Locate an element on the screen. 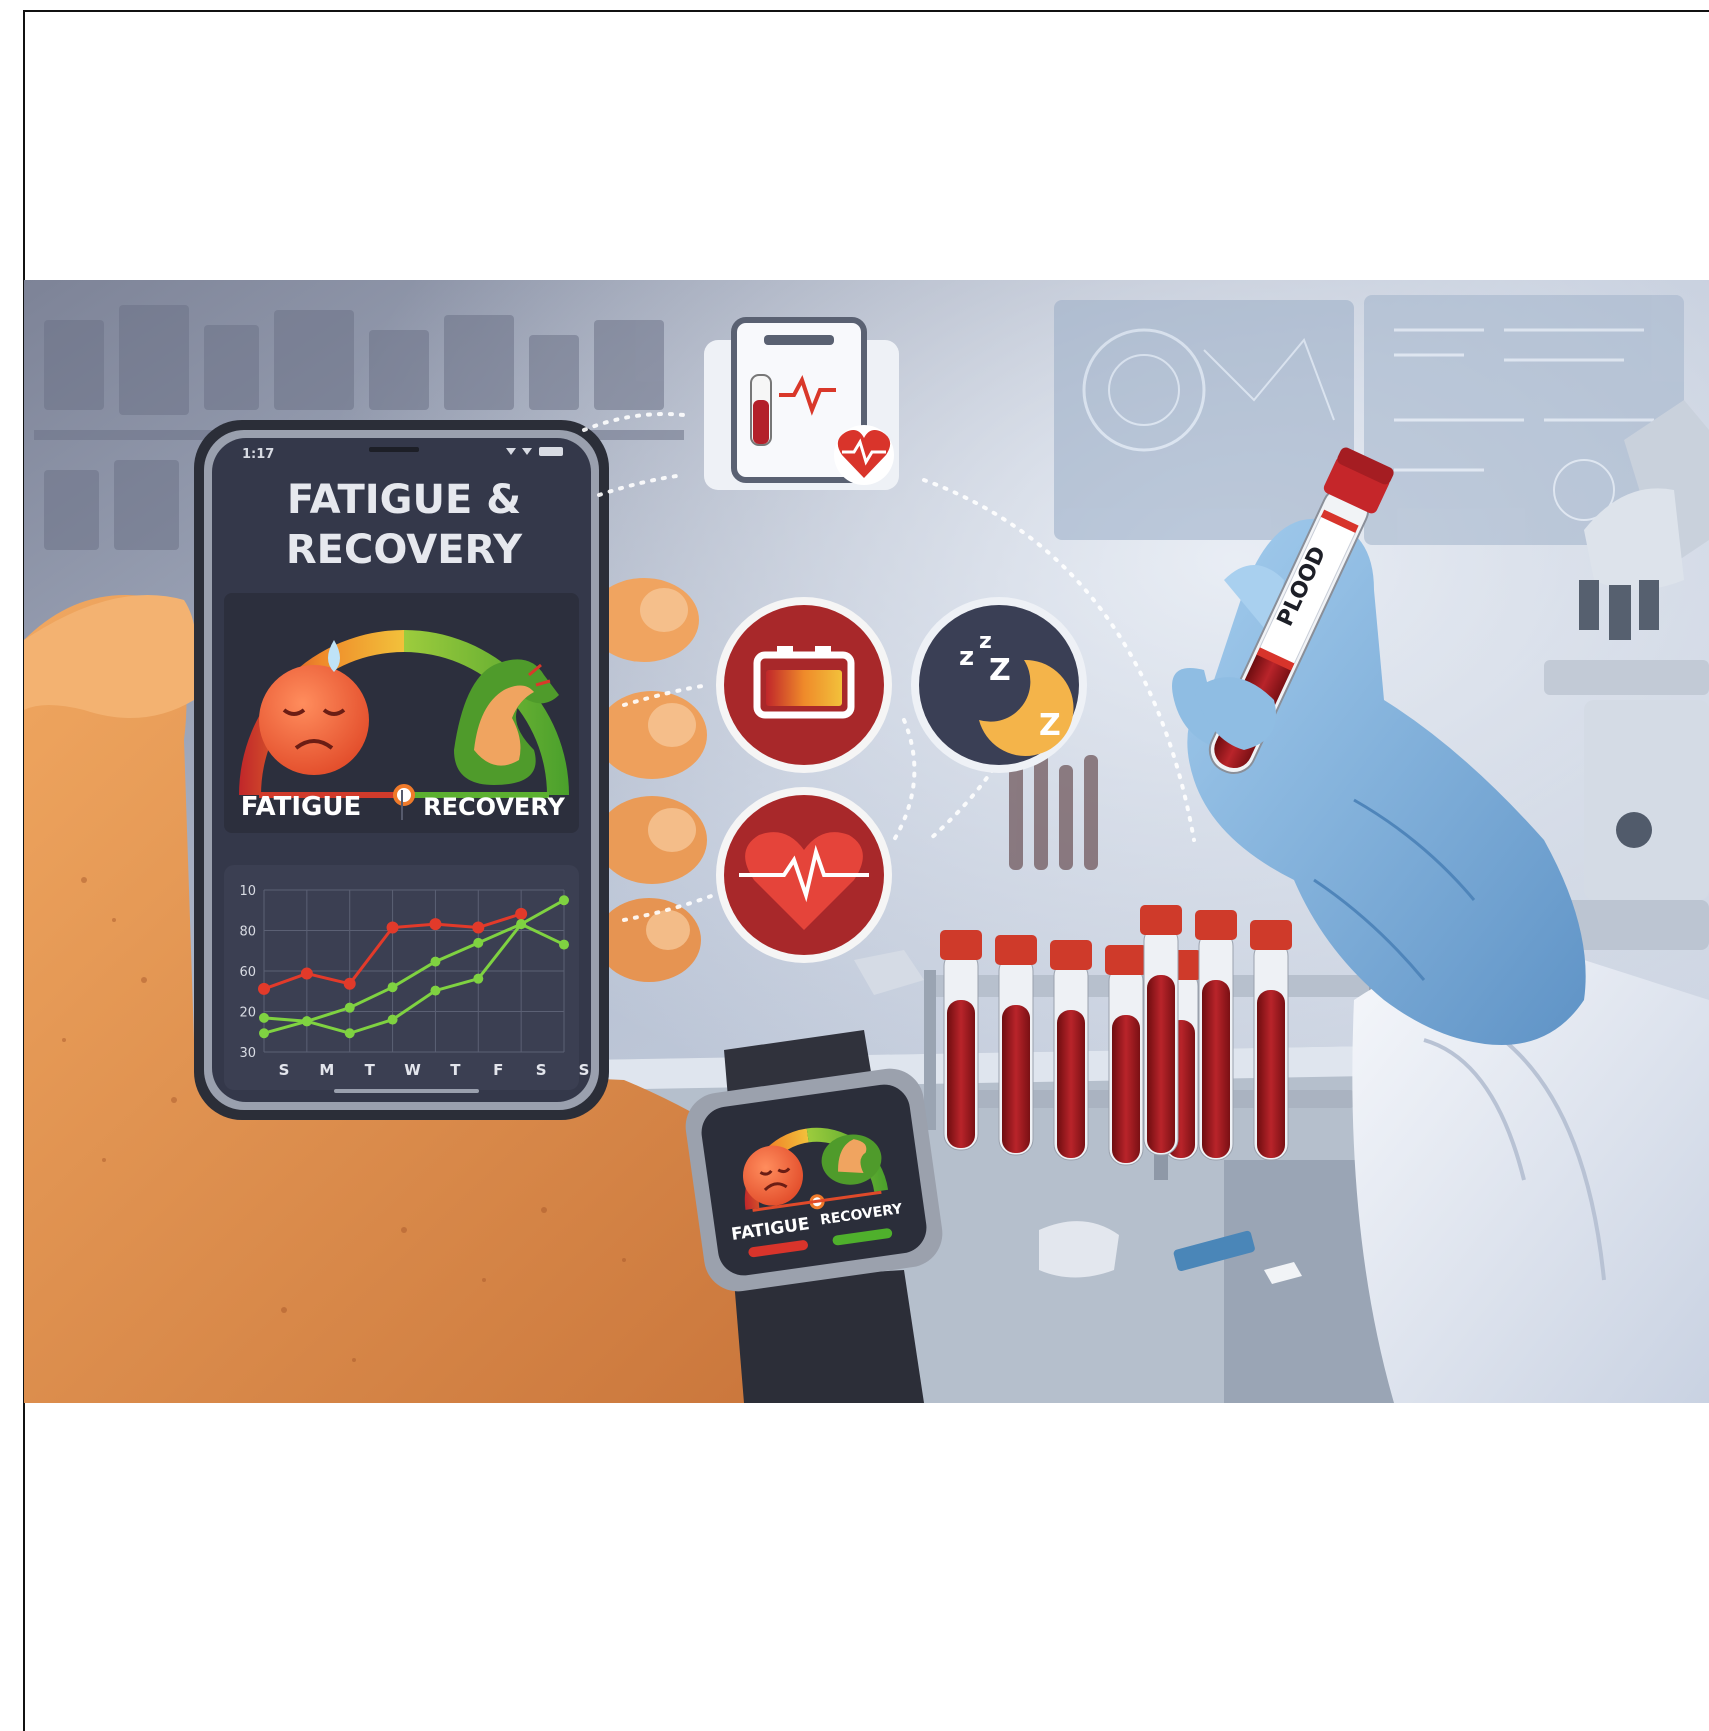  chart-x-tick-label: W is located at coordinates (412, 1070).